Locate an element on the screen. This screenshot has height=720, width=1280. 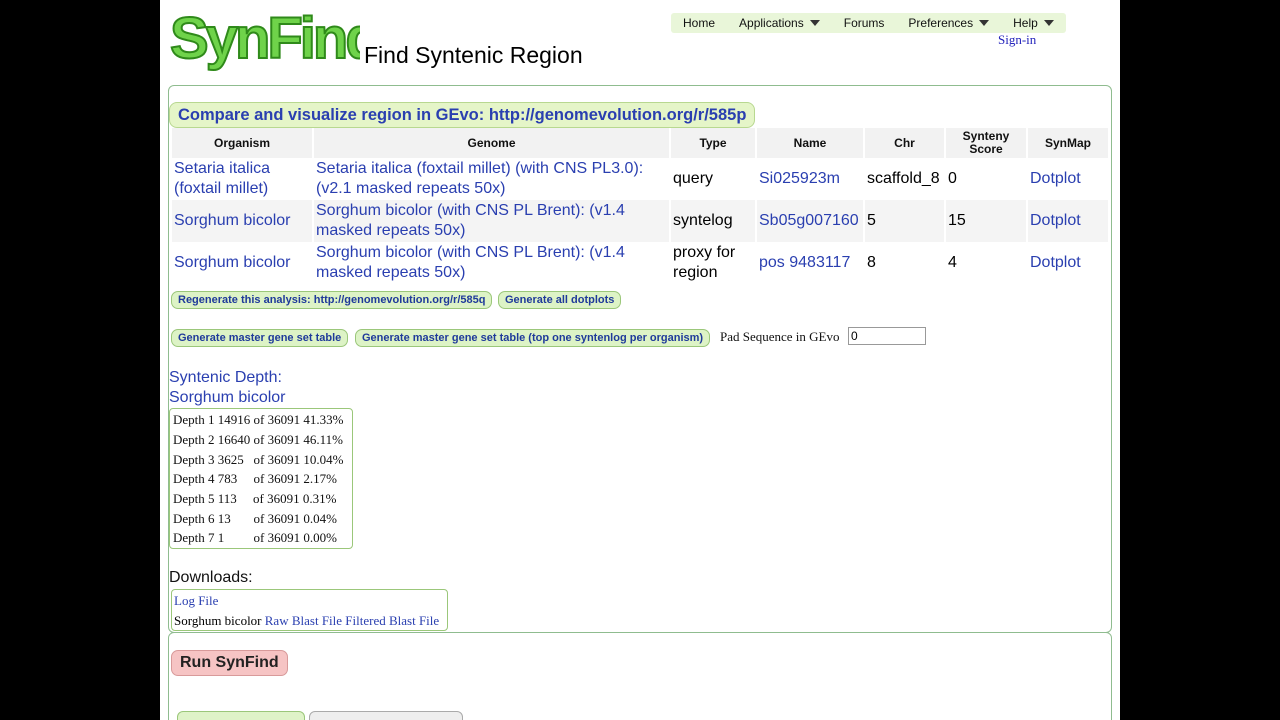
col-organism: Organism is located at coordinates (242, 143).